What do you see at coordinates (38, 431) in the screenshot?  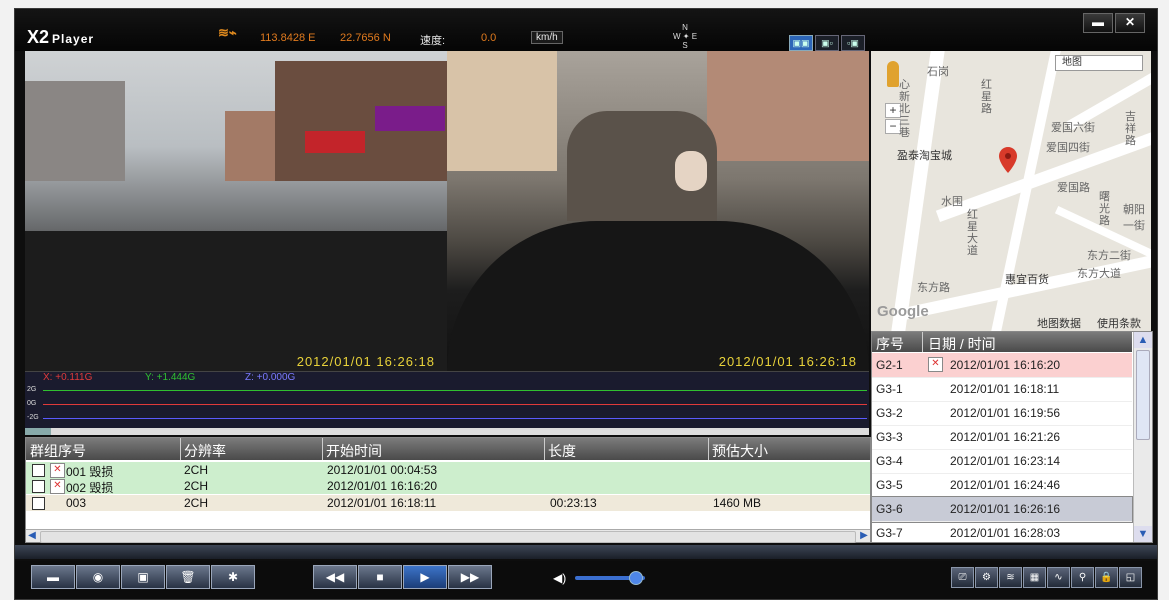 I see `graph-scroll-thumb` at bounding box center [38, 431].